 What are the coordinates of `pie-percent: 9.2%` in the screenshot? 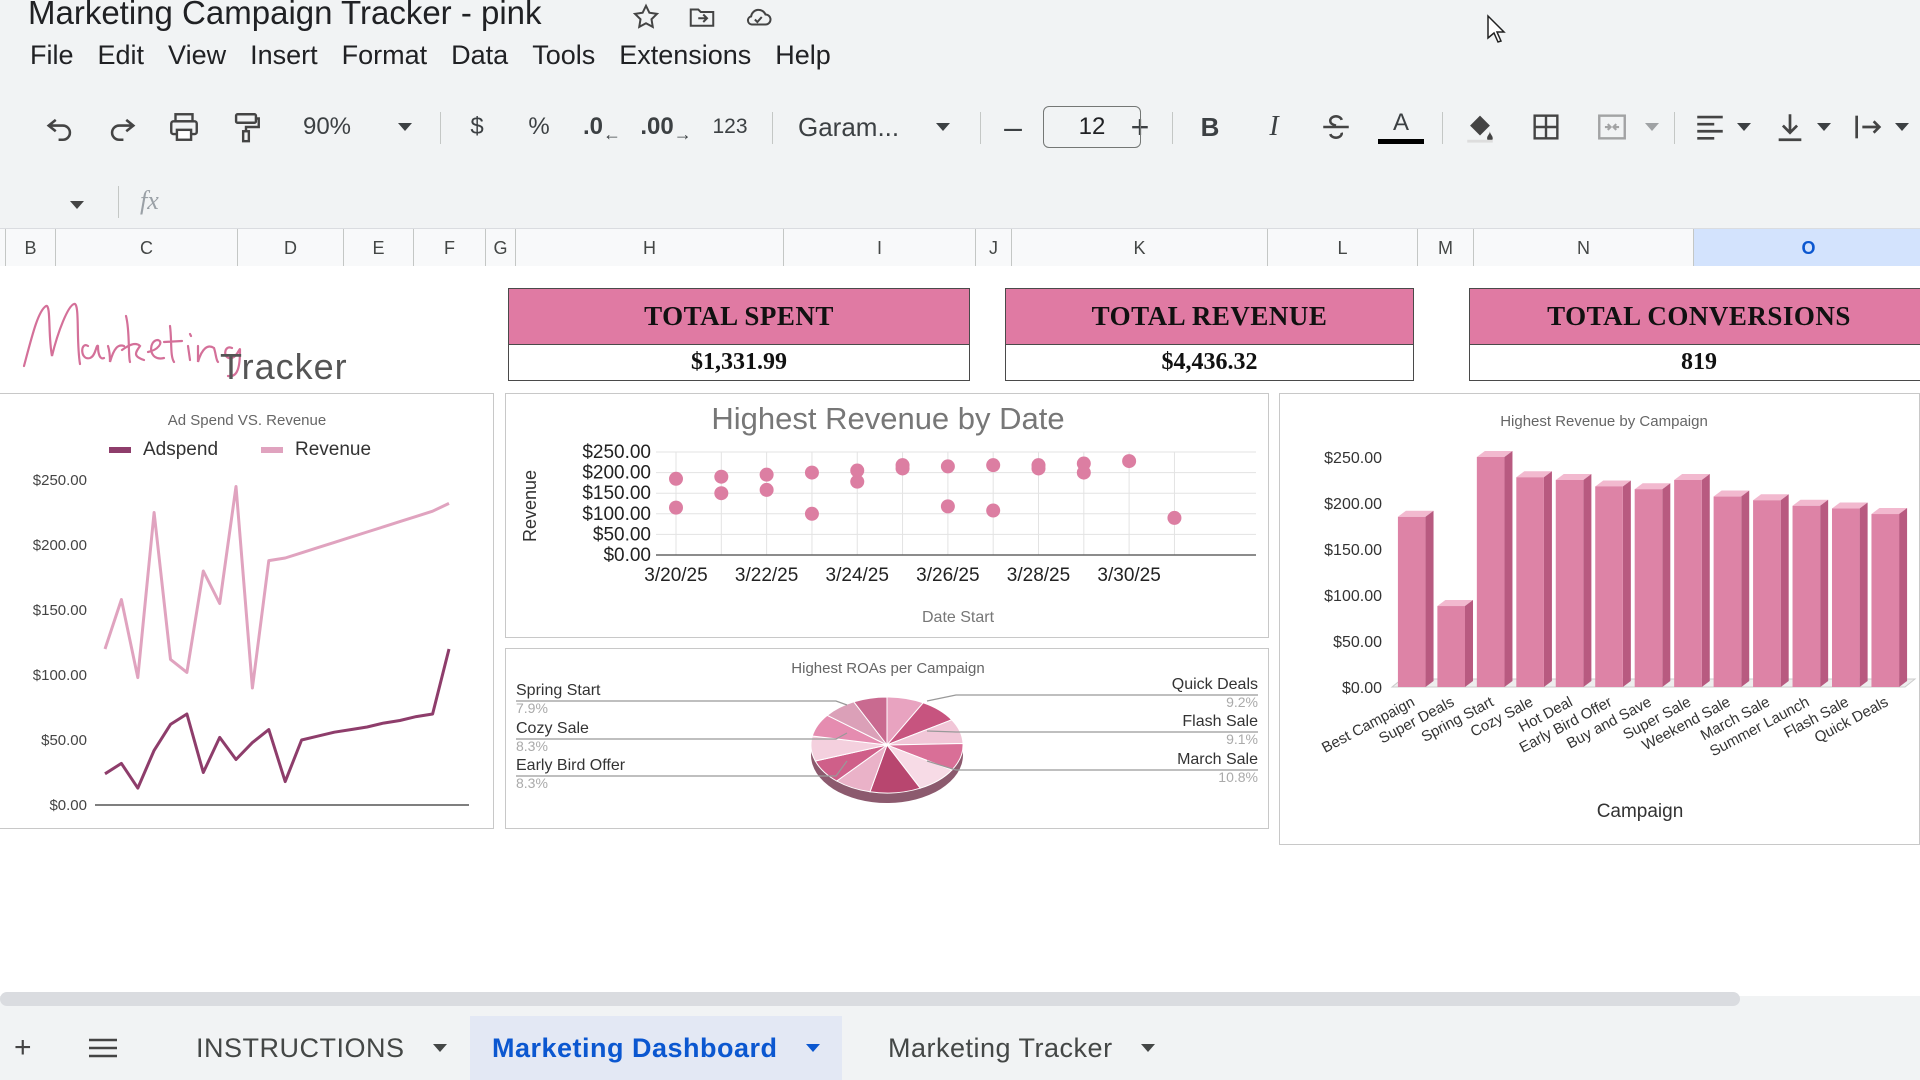 It's located at (1242, 702).